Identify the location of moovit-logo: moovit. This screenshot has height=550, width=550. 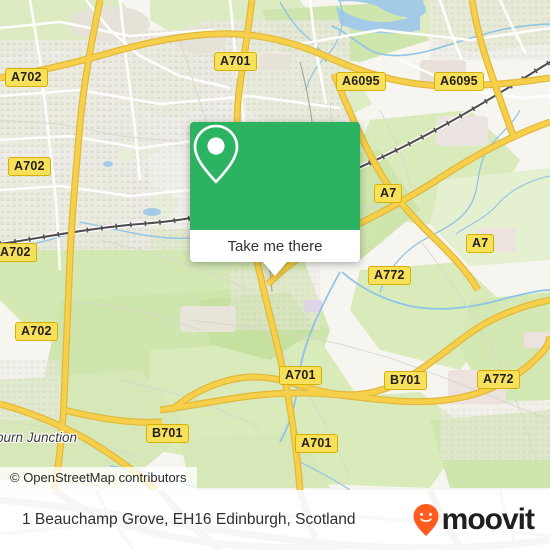
(473, 520).